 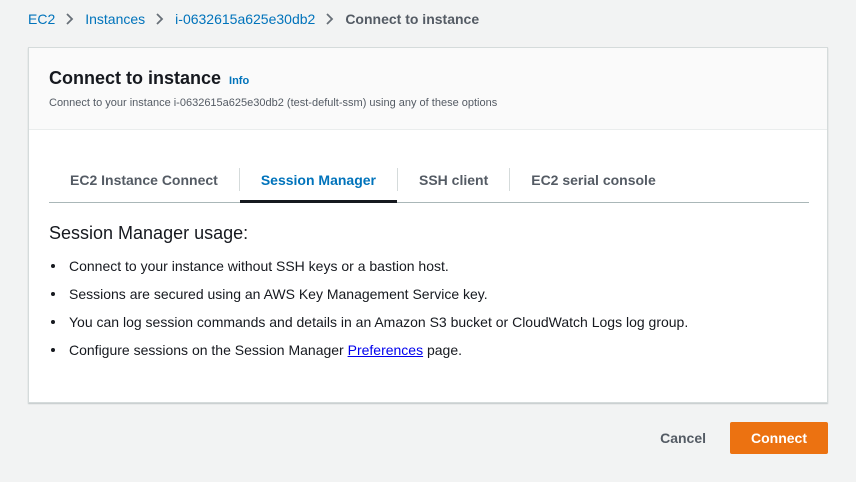 I want to click on breadcrumb-instance-id: i-0632615a625e30db2, so click(x=245, y=19).